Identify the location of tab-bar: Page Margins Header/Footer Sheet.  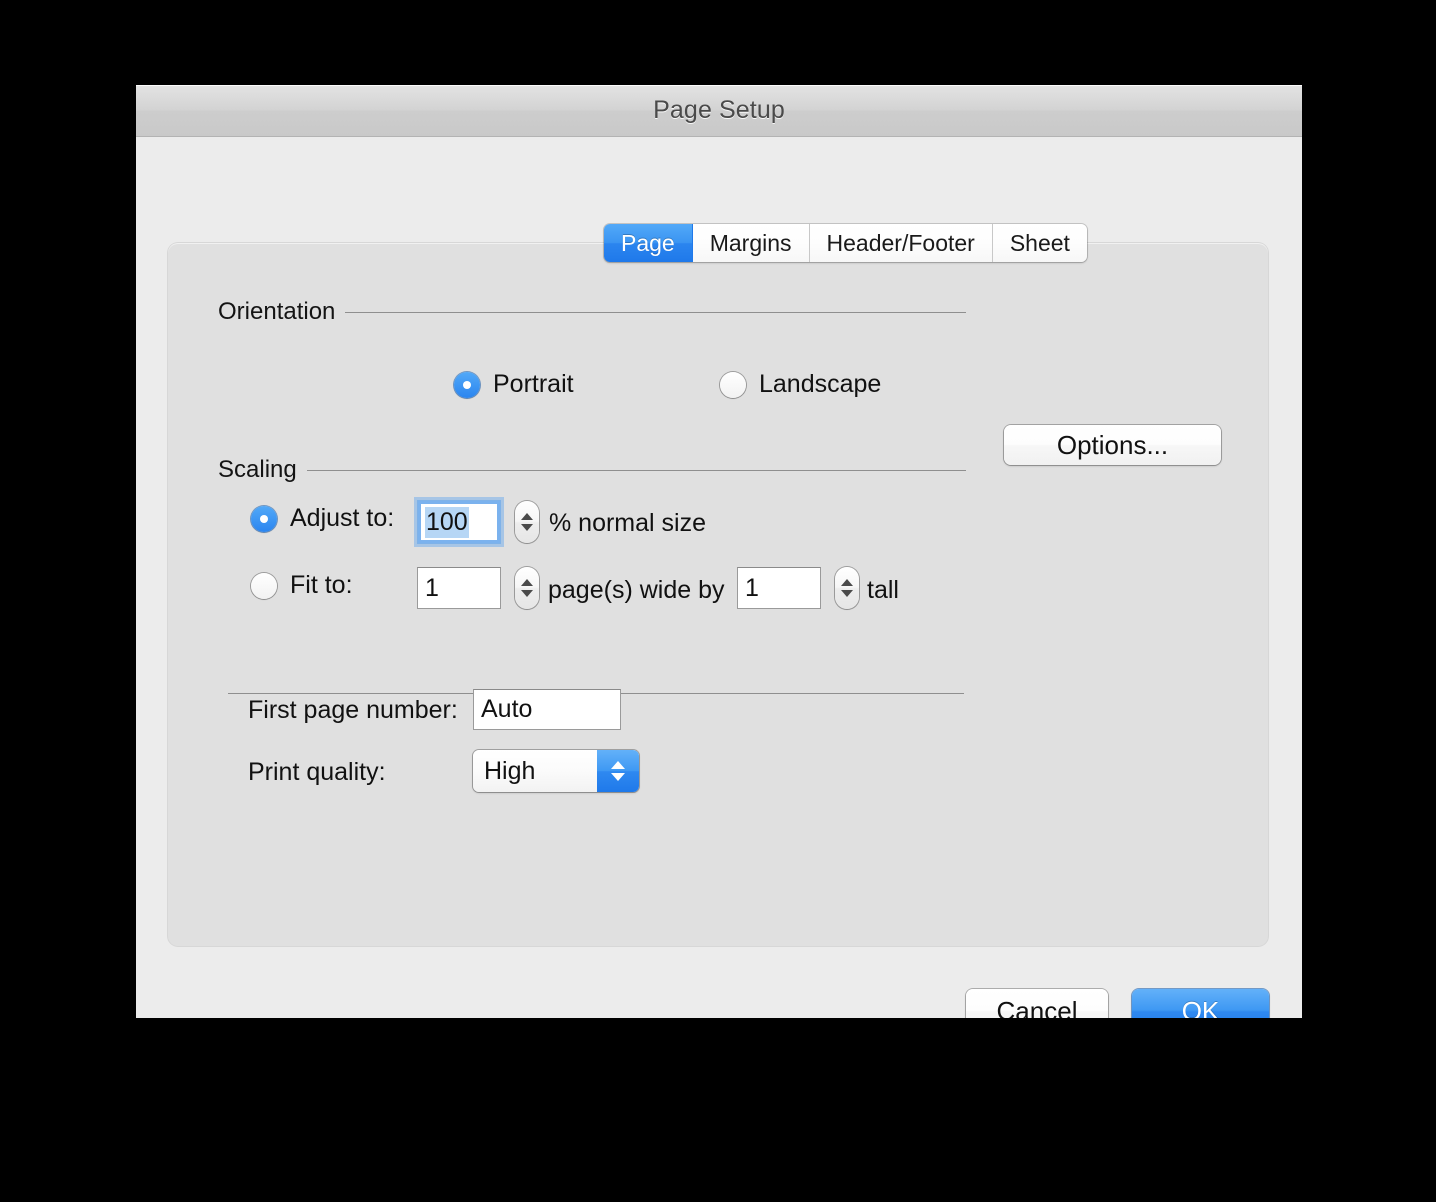
(845, 243).